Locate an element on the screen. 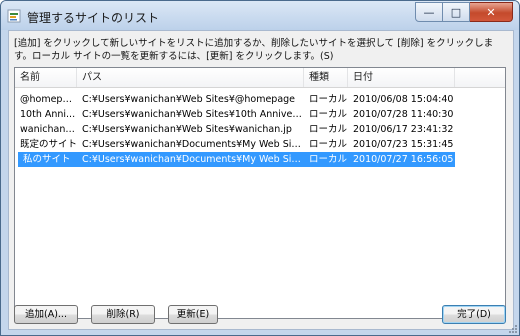 The image size is (520, 336). window-title: 管理するサイトのリスト is located at coordinates (93, 18).